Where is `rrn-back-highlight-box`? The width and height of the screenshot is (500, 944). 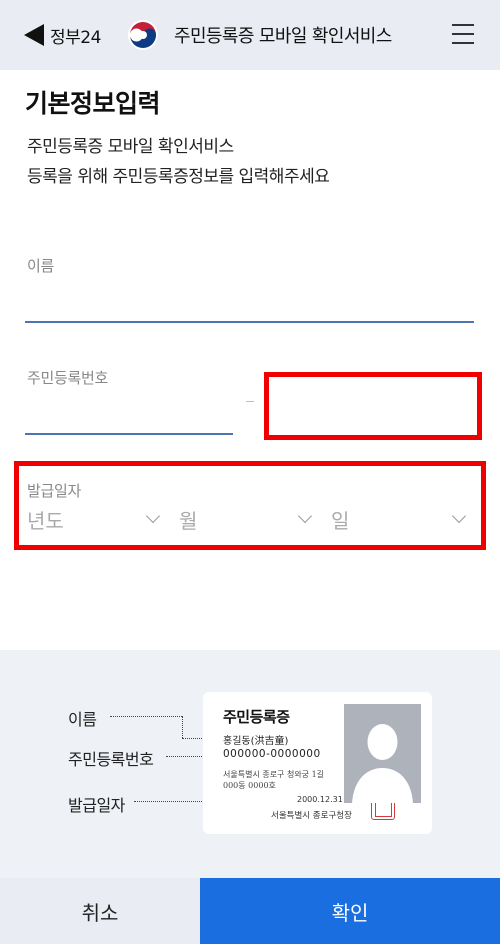
rrn-back-highlight-box is located at coordinates (373, 406).